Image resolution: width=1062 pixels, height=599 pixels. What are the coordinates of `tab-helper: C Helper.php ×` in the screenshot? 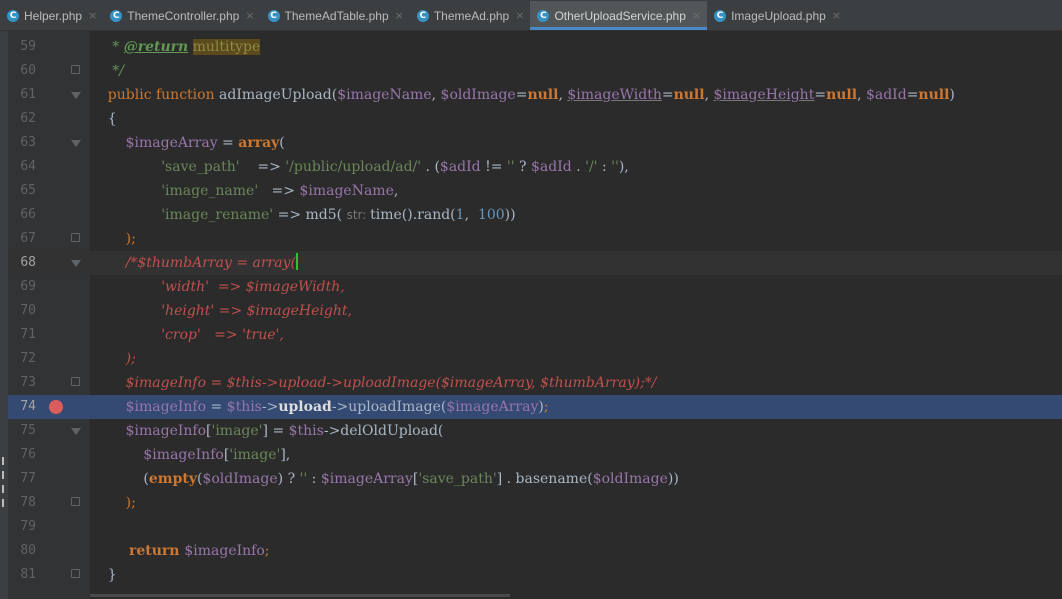 It's located at (51, 15).